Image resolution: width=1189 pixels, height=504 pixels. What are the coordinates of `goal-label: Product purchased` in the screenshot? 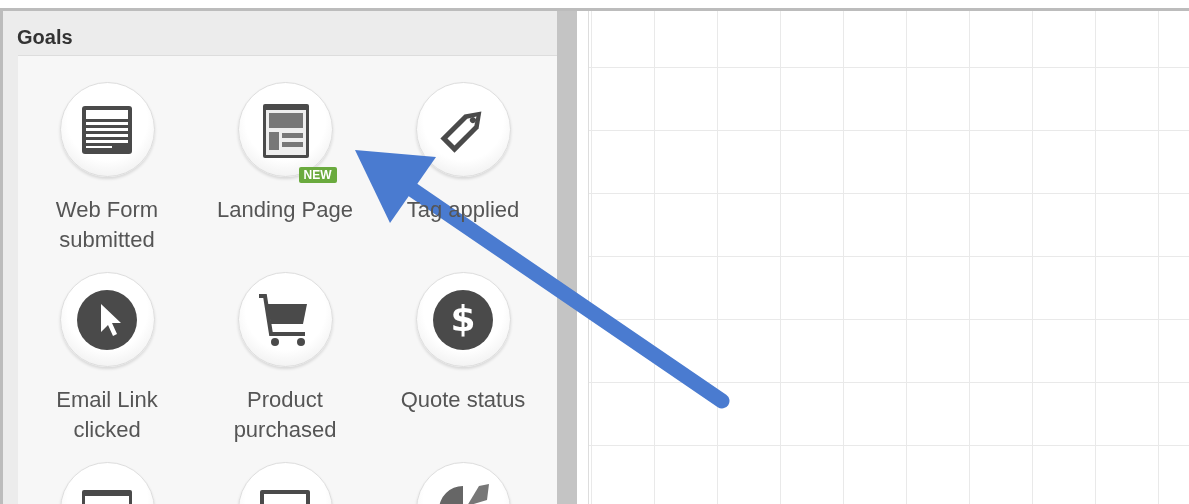 It's located at (285, 415).